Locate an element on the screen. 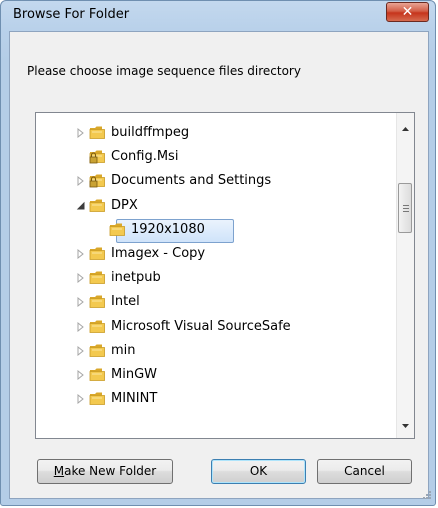 Image resolution: width=438 pixels, height=508 pixels. tree-item-label: DPX is located at coordinates (124, 205).